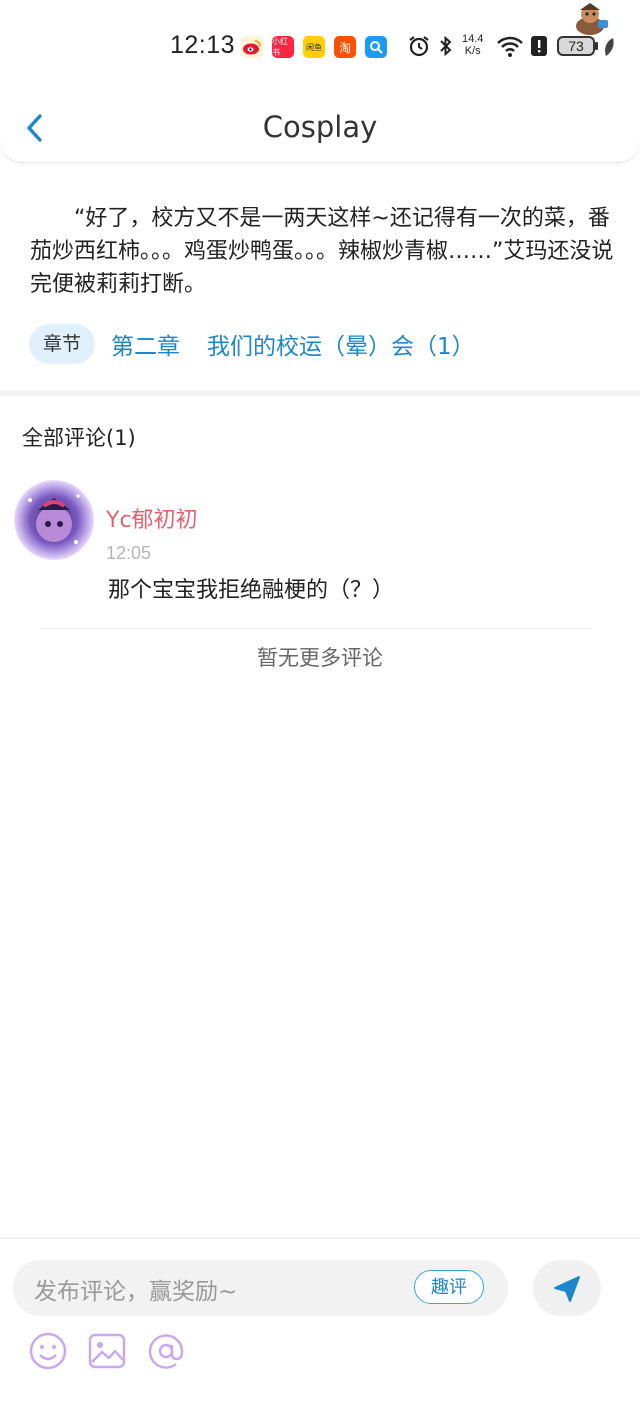 The width and height of the screenshot is (640, 1423). I want to click on weibo-icon, so click(252, 47).